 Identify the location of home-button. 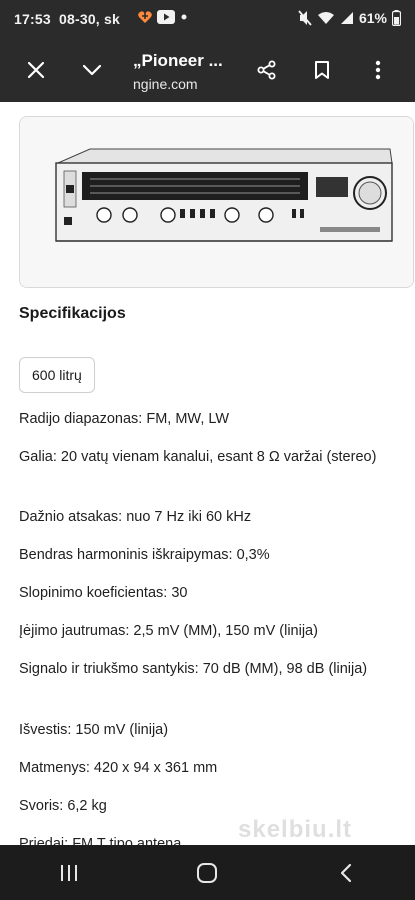
(207, 873).